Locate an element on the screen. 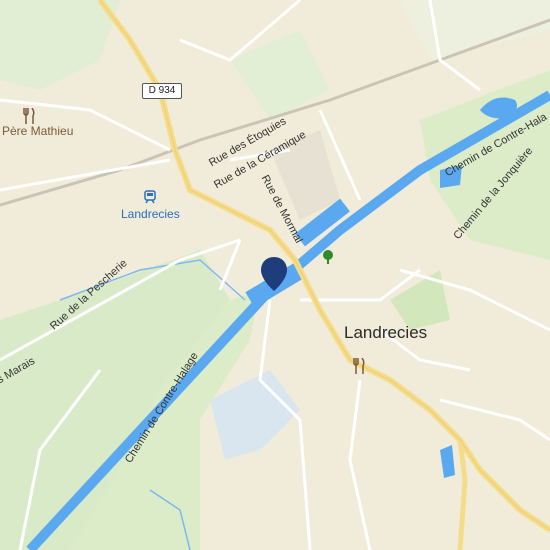 The width and height of the screenshot is (550, 550). restaurant-label: Père Mathieu is located at coordinates (37, 131).